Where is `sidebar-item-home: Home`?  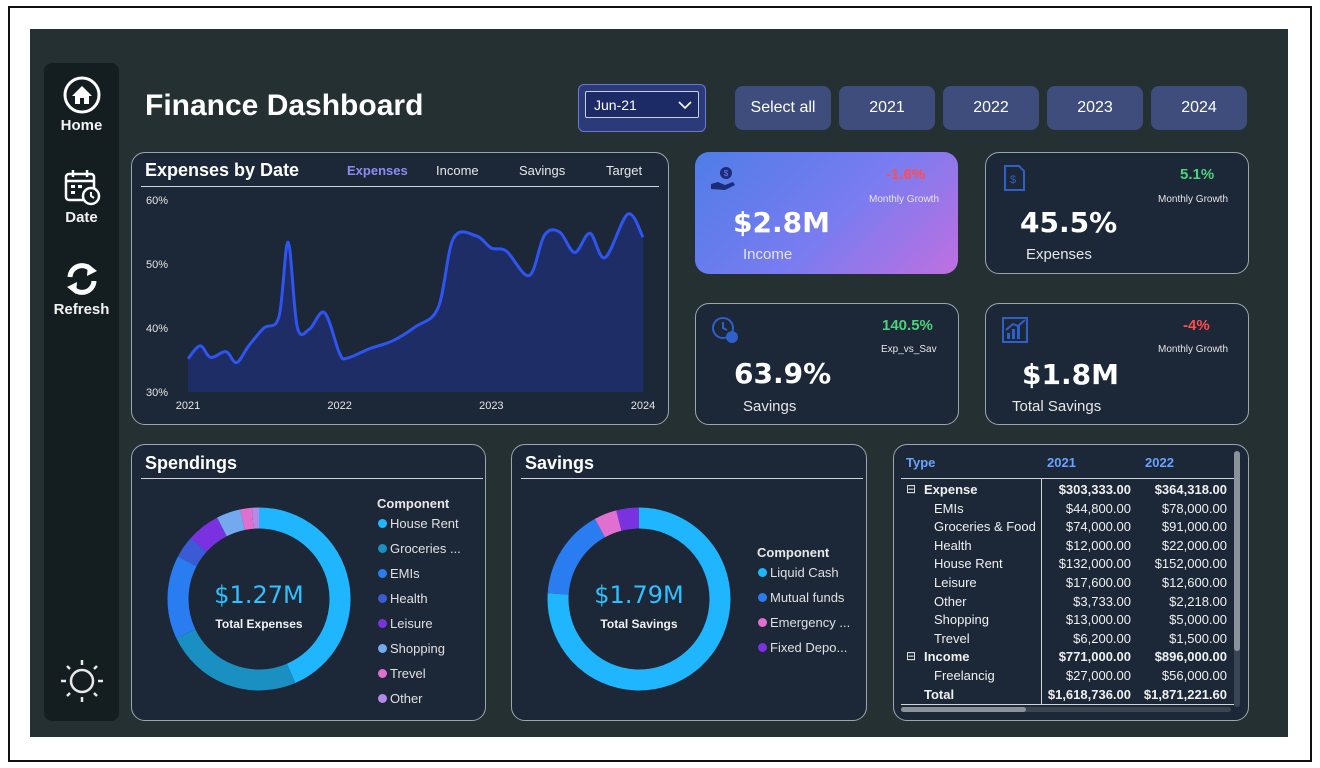 sidebar-item-home: Home is located at coordinates (81, 104).